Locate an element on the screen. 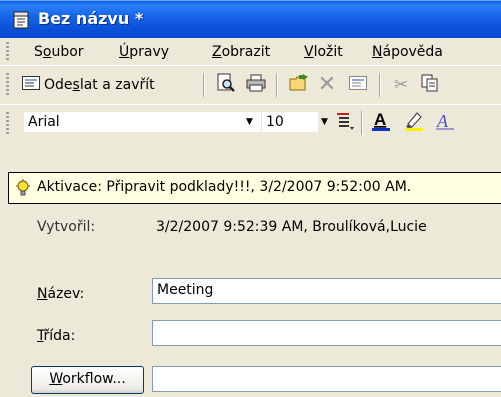 Image resolution: width=501 pixels, height=397 pixels. form-icon is located at coordinates (358, 85).